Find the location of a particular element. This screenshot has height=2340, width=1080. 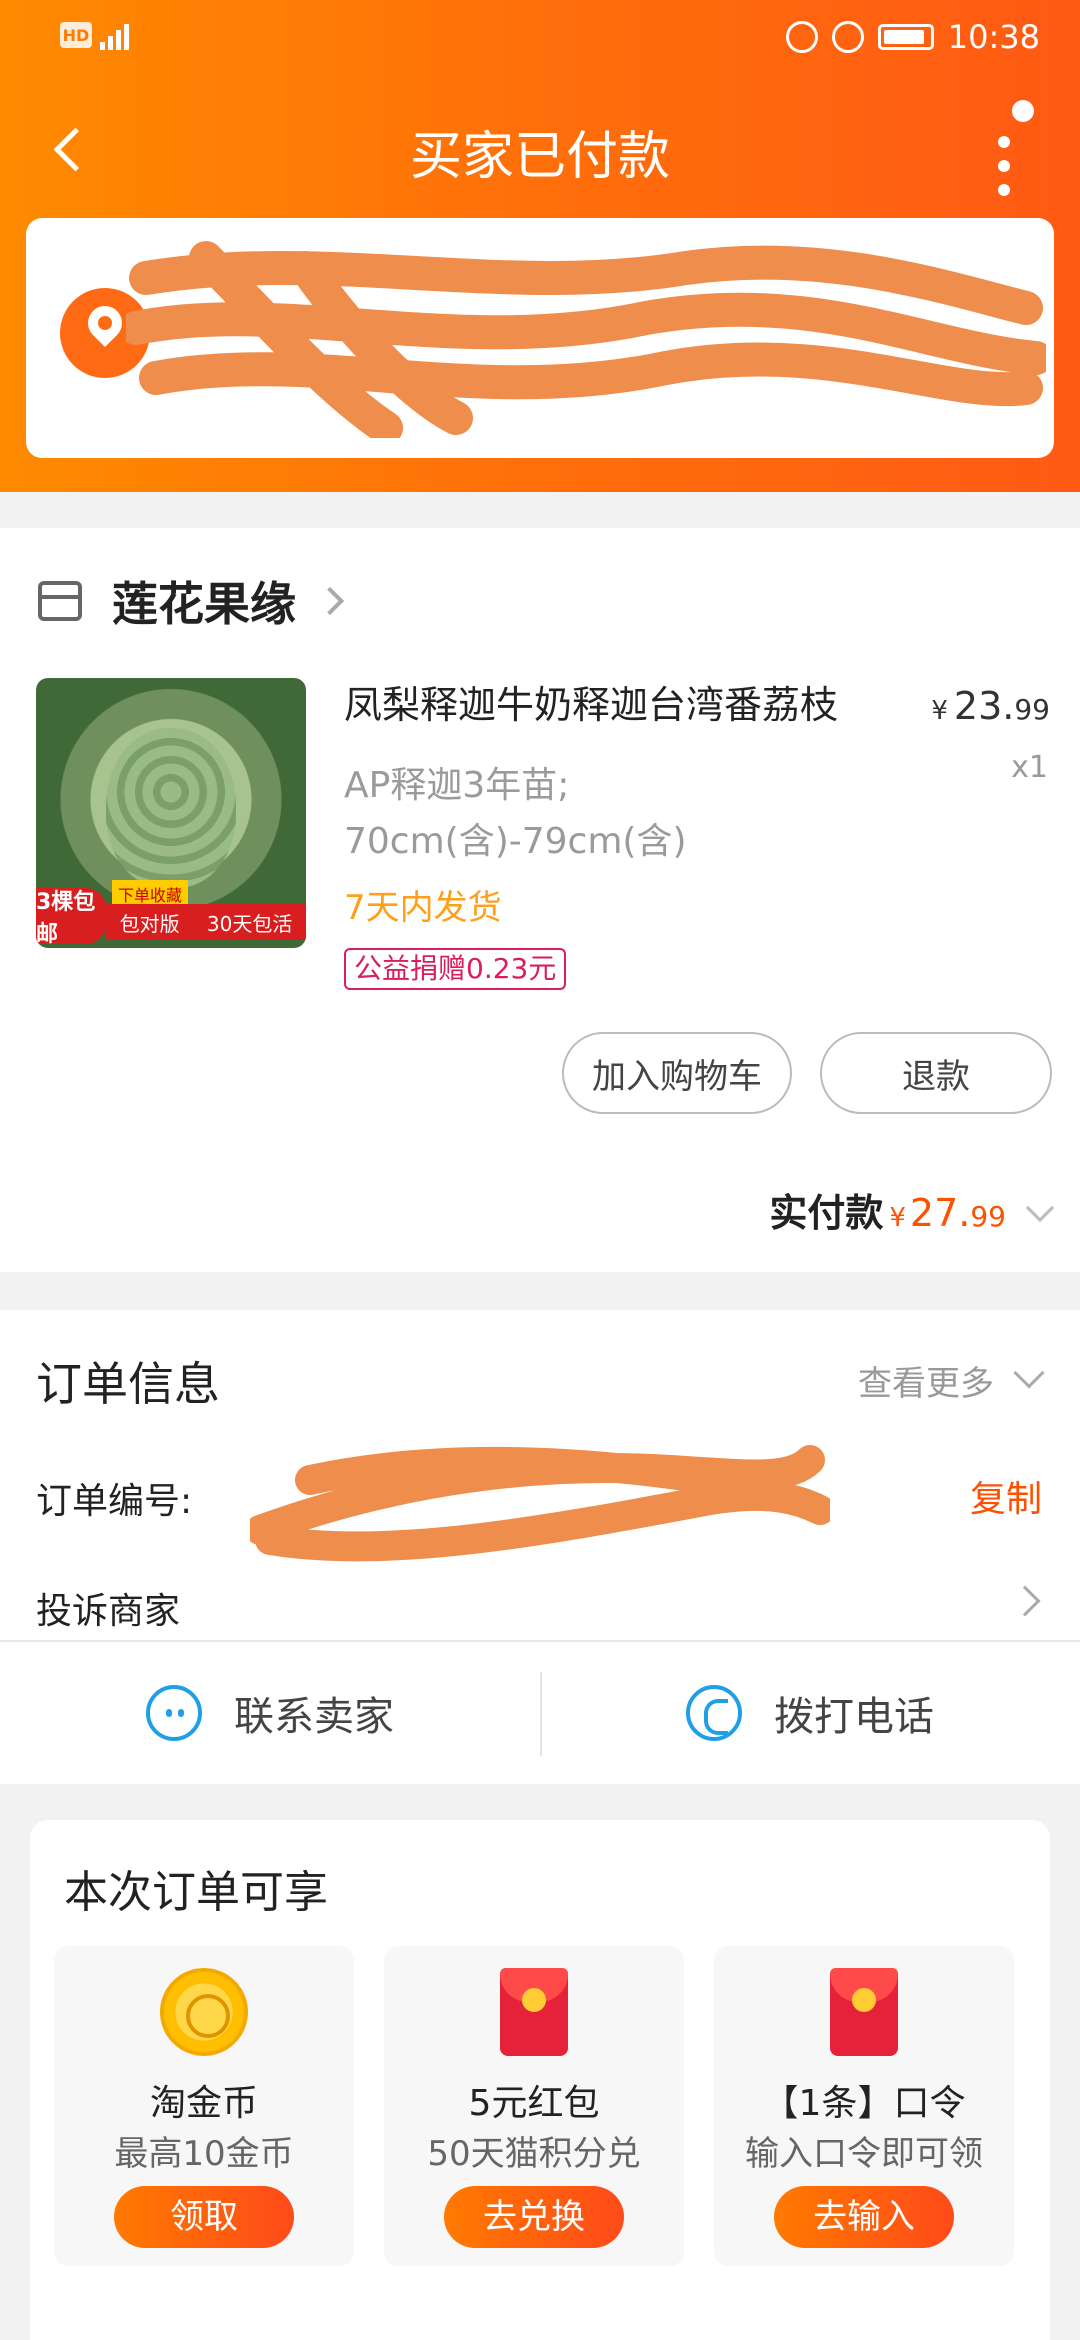

paid-int: 27. is located at coordinates (940, 1213).